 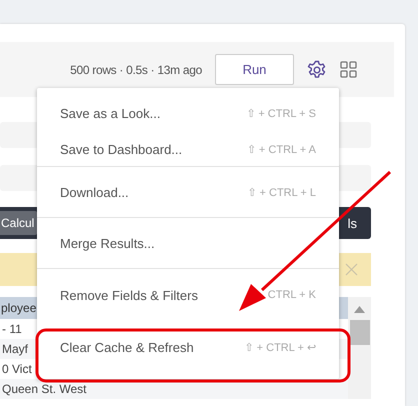 What do you see at coordinates (317, 70) in the screenshot?
I see `settings-icon` at bounding box center [317, 70].